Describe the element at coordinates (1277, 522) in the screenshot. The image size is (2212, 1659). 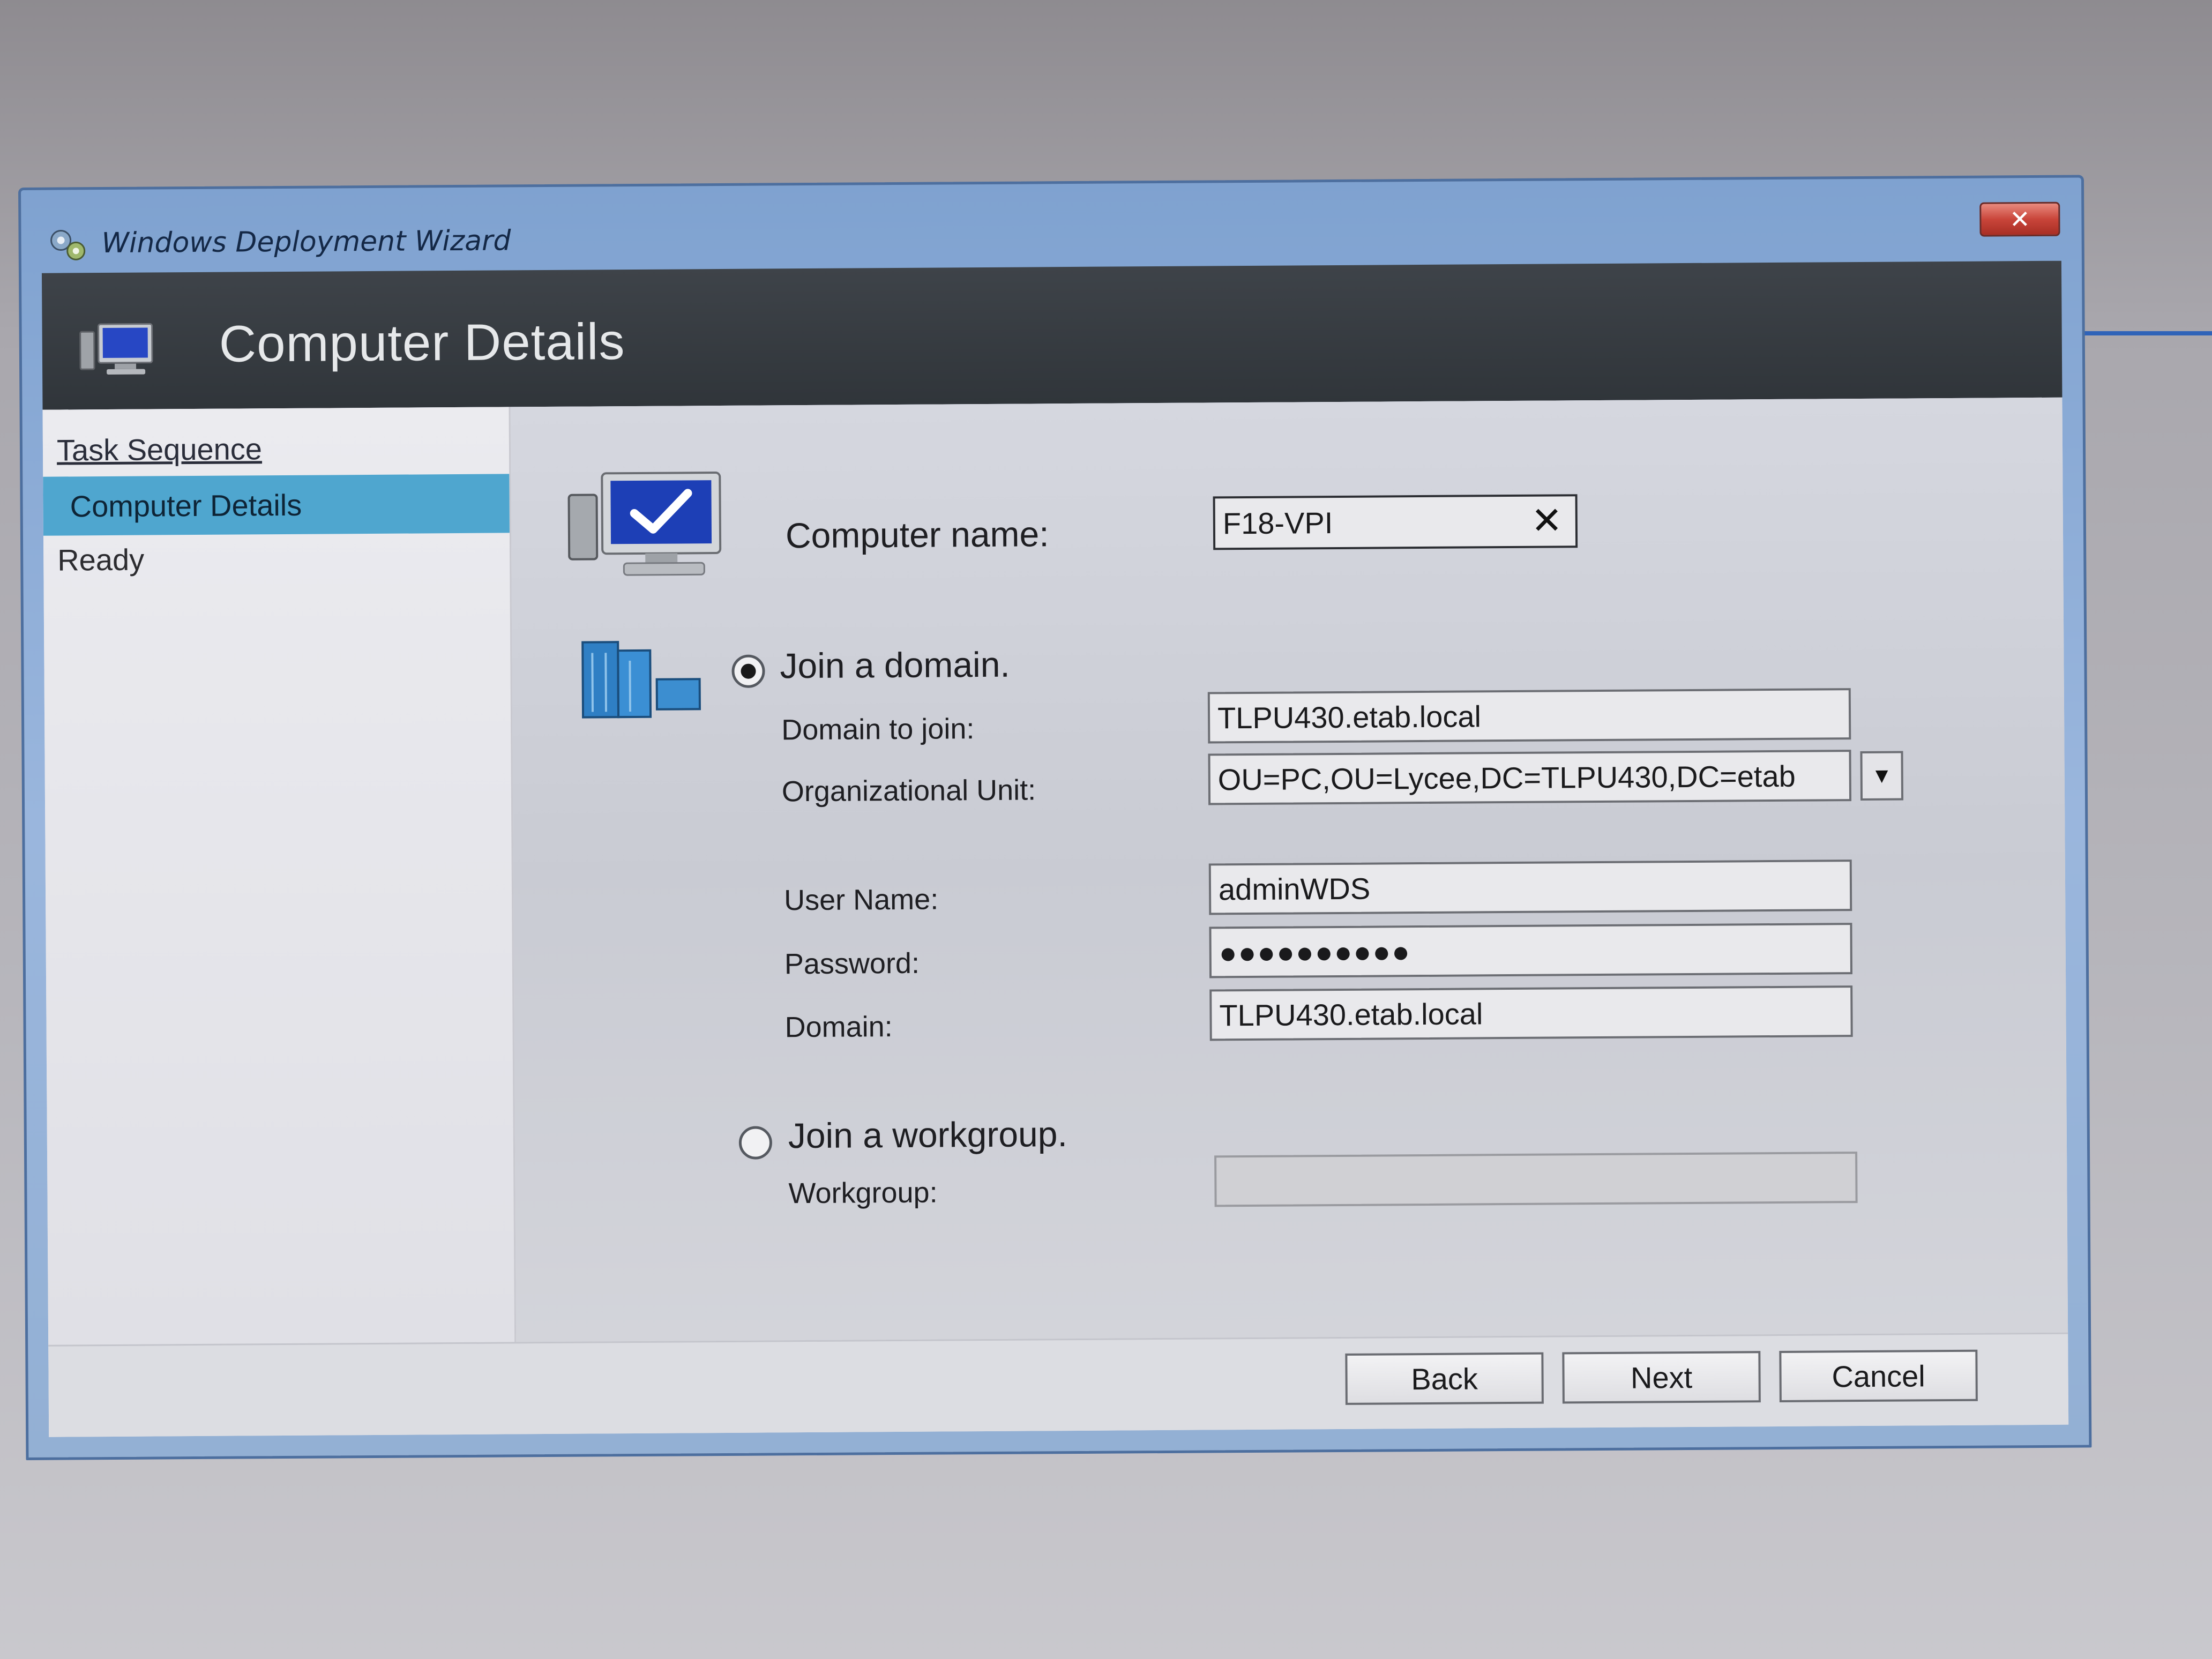
I see `computer-name-value: F18-VPI` at that location.